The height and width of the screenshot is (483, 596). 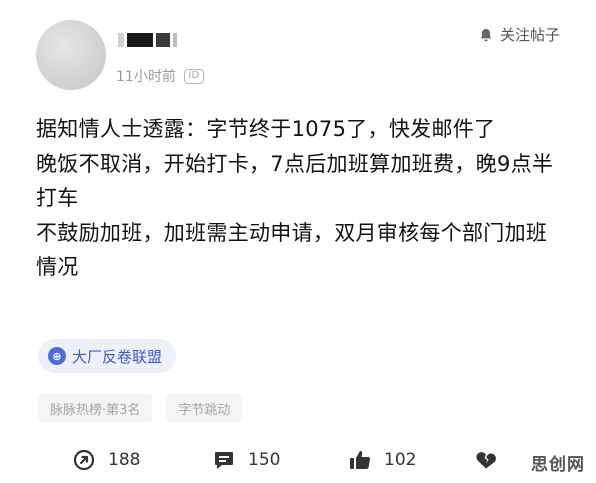 What do you see at coordinates (95, 408) in the screenshot?
I see `tag-hot-rank: 脉脉热榜·第3名` at bounding box center [95, 408].